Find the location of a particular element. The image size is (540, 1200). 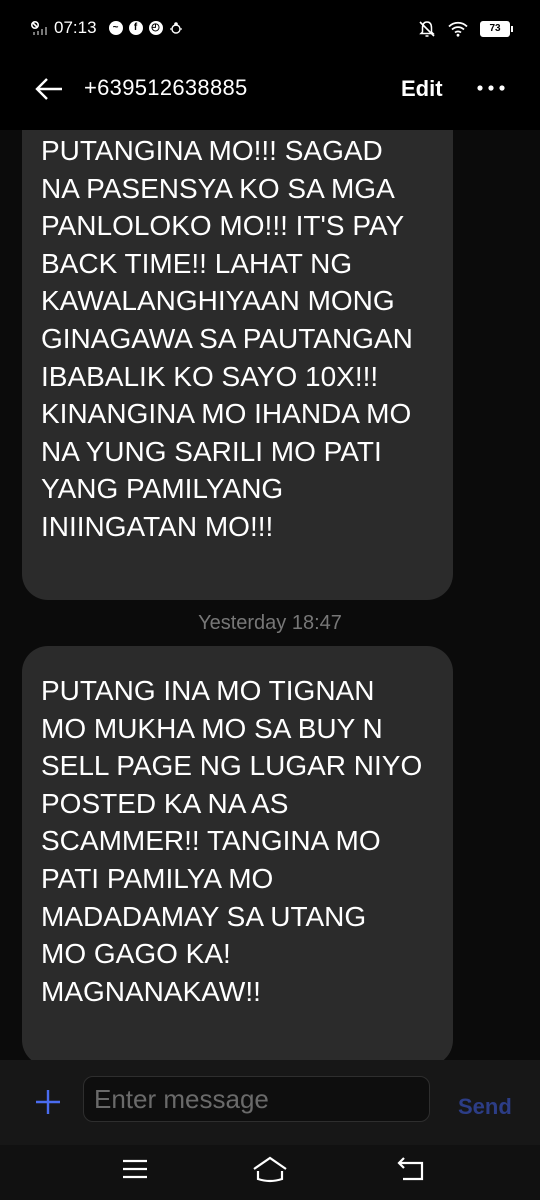

edit-button: Edit is located at coordinates (422, 89).